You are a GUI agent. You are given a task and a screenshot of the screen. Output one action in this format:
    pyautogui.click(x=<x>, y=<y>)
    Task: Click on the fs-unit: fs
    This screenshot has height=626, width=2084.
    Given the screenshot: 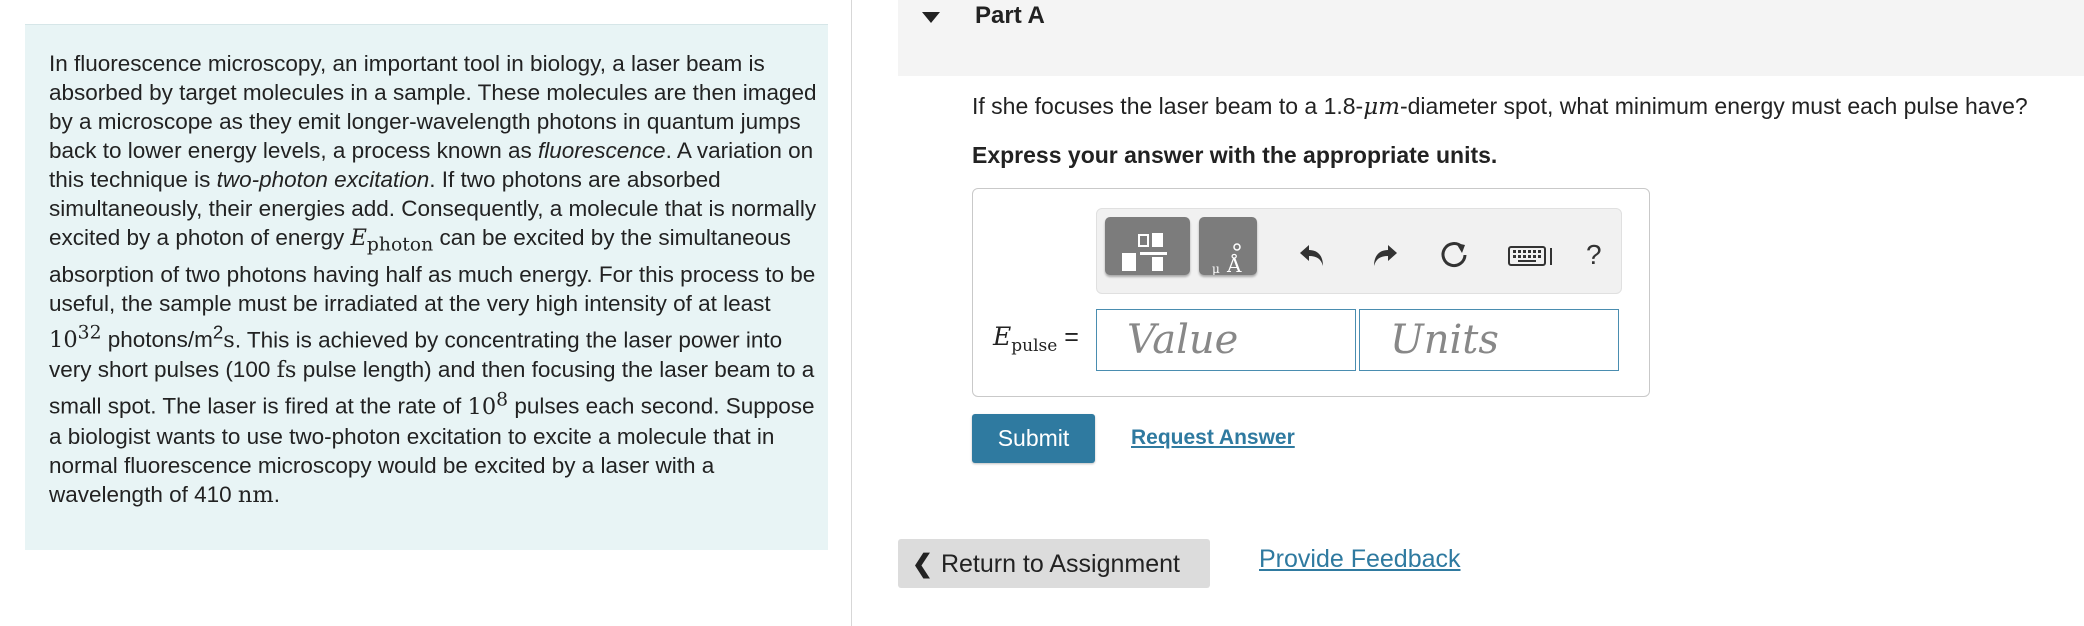 What is the action you would take?
    pyautogui.click(x=286, y=370)
    